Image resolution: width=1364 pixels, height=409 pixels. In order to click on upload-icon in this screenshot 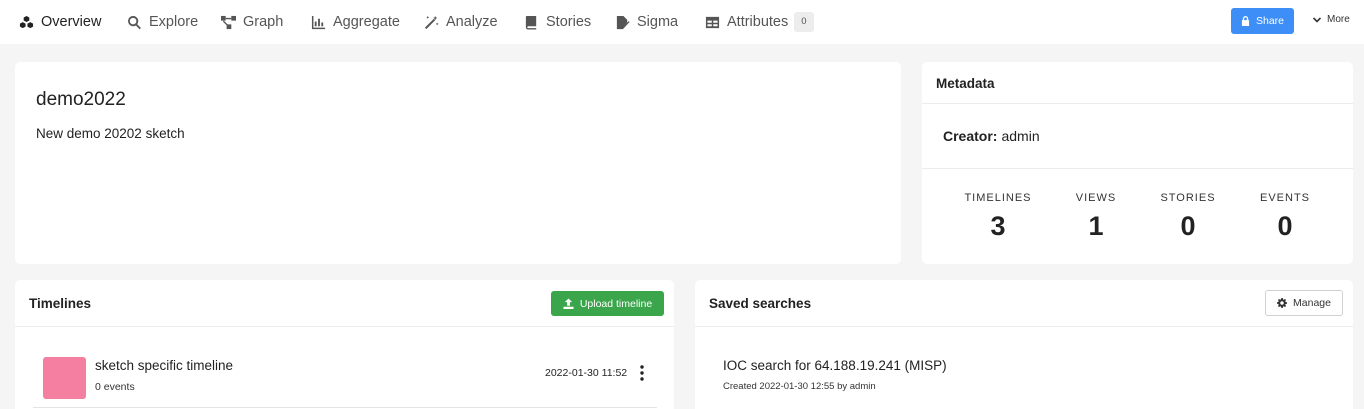, I will do `click(568, 303)`.